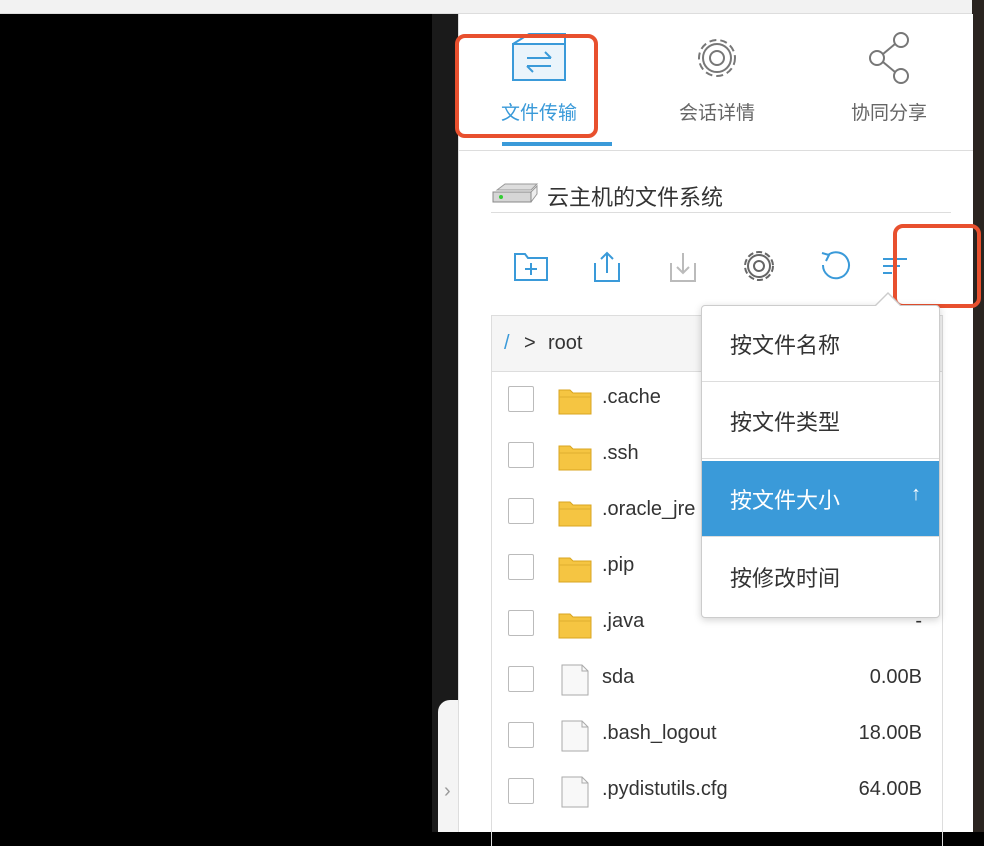 Image resolution: width=984 pixels, height=846 pixels. Describe the element at coordinates (447, 791) in the screenshot. I see `chevron-right-icon: ›` at that location.